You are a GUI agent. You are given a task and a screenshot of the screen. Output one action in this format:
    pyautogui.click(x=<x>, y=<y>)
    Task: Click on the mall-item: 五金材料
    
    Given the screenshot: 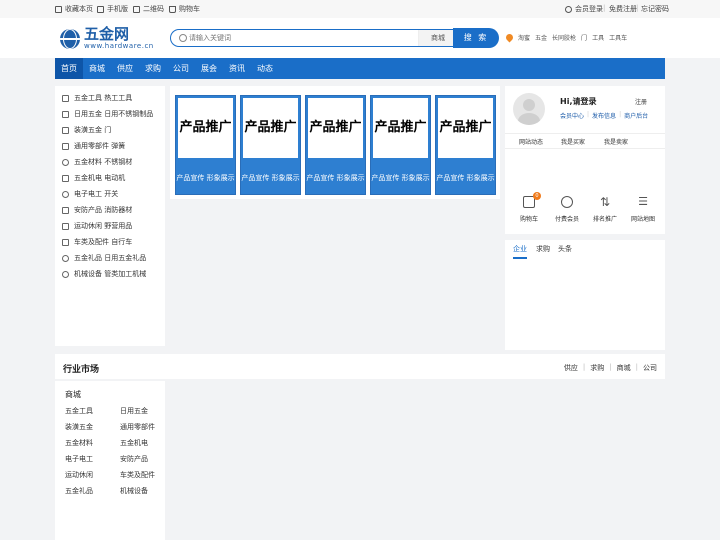 What is the action you would take?
    pyautogui.click(x=79, y=443)
    